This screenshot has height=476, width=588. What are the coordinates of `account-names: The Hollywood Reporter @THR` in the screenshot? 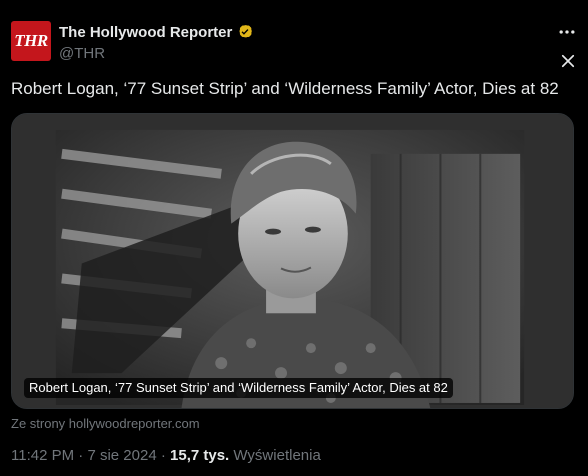 It's located at (156, 42).